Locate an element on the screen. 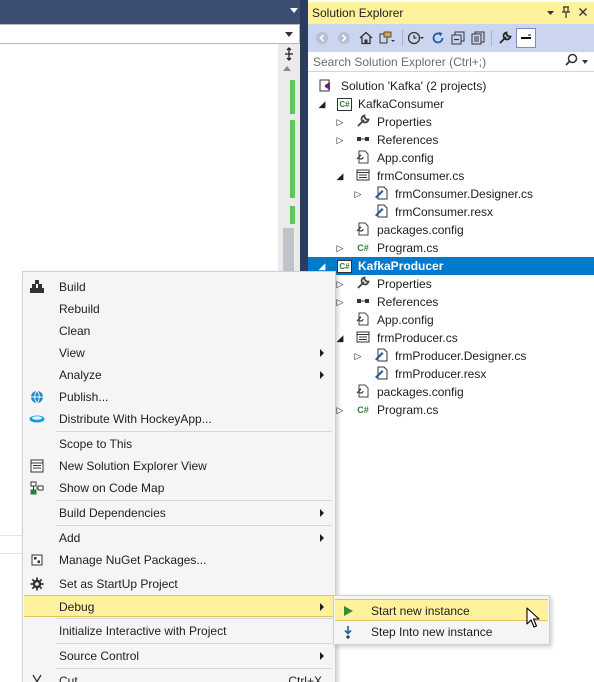  solution-icon is located at coordinates (326, 86).